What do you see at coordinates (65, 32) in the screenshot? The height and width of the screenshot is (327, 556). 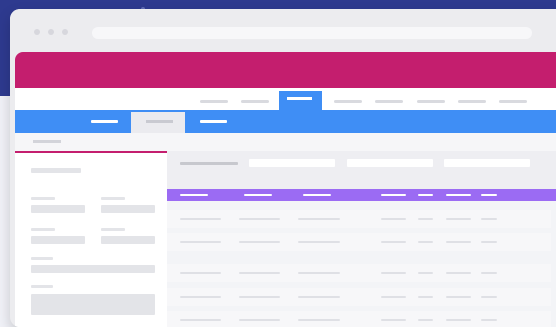 I see `window-maximize-dot` at bounding box center [65, 32].